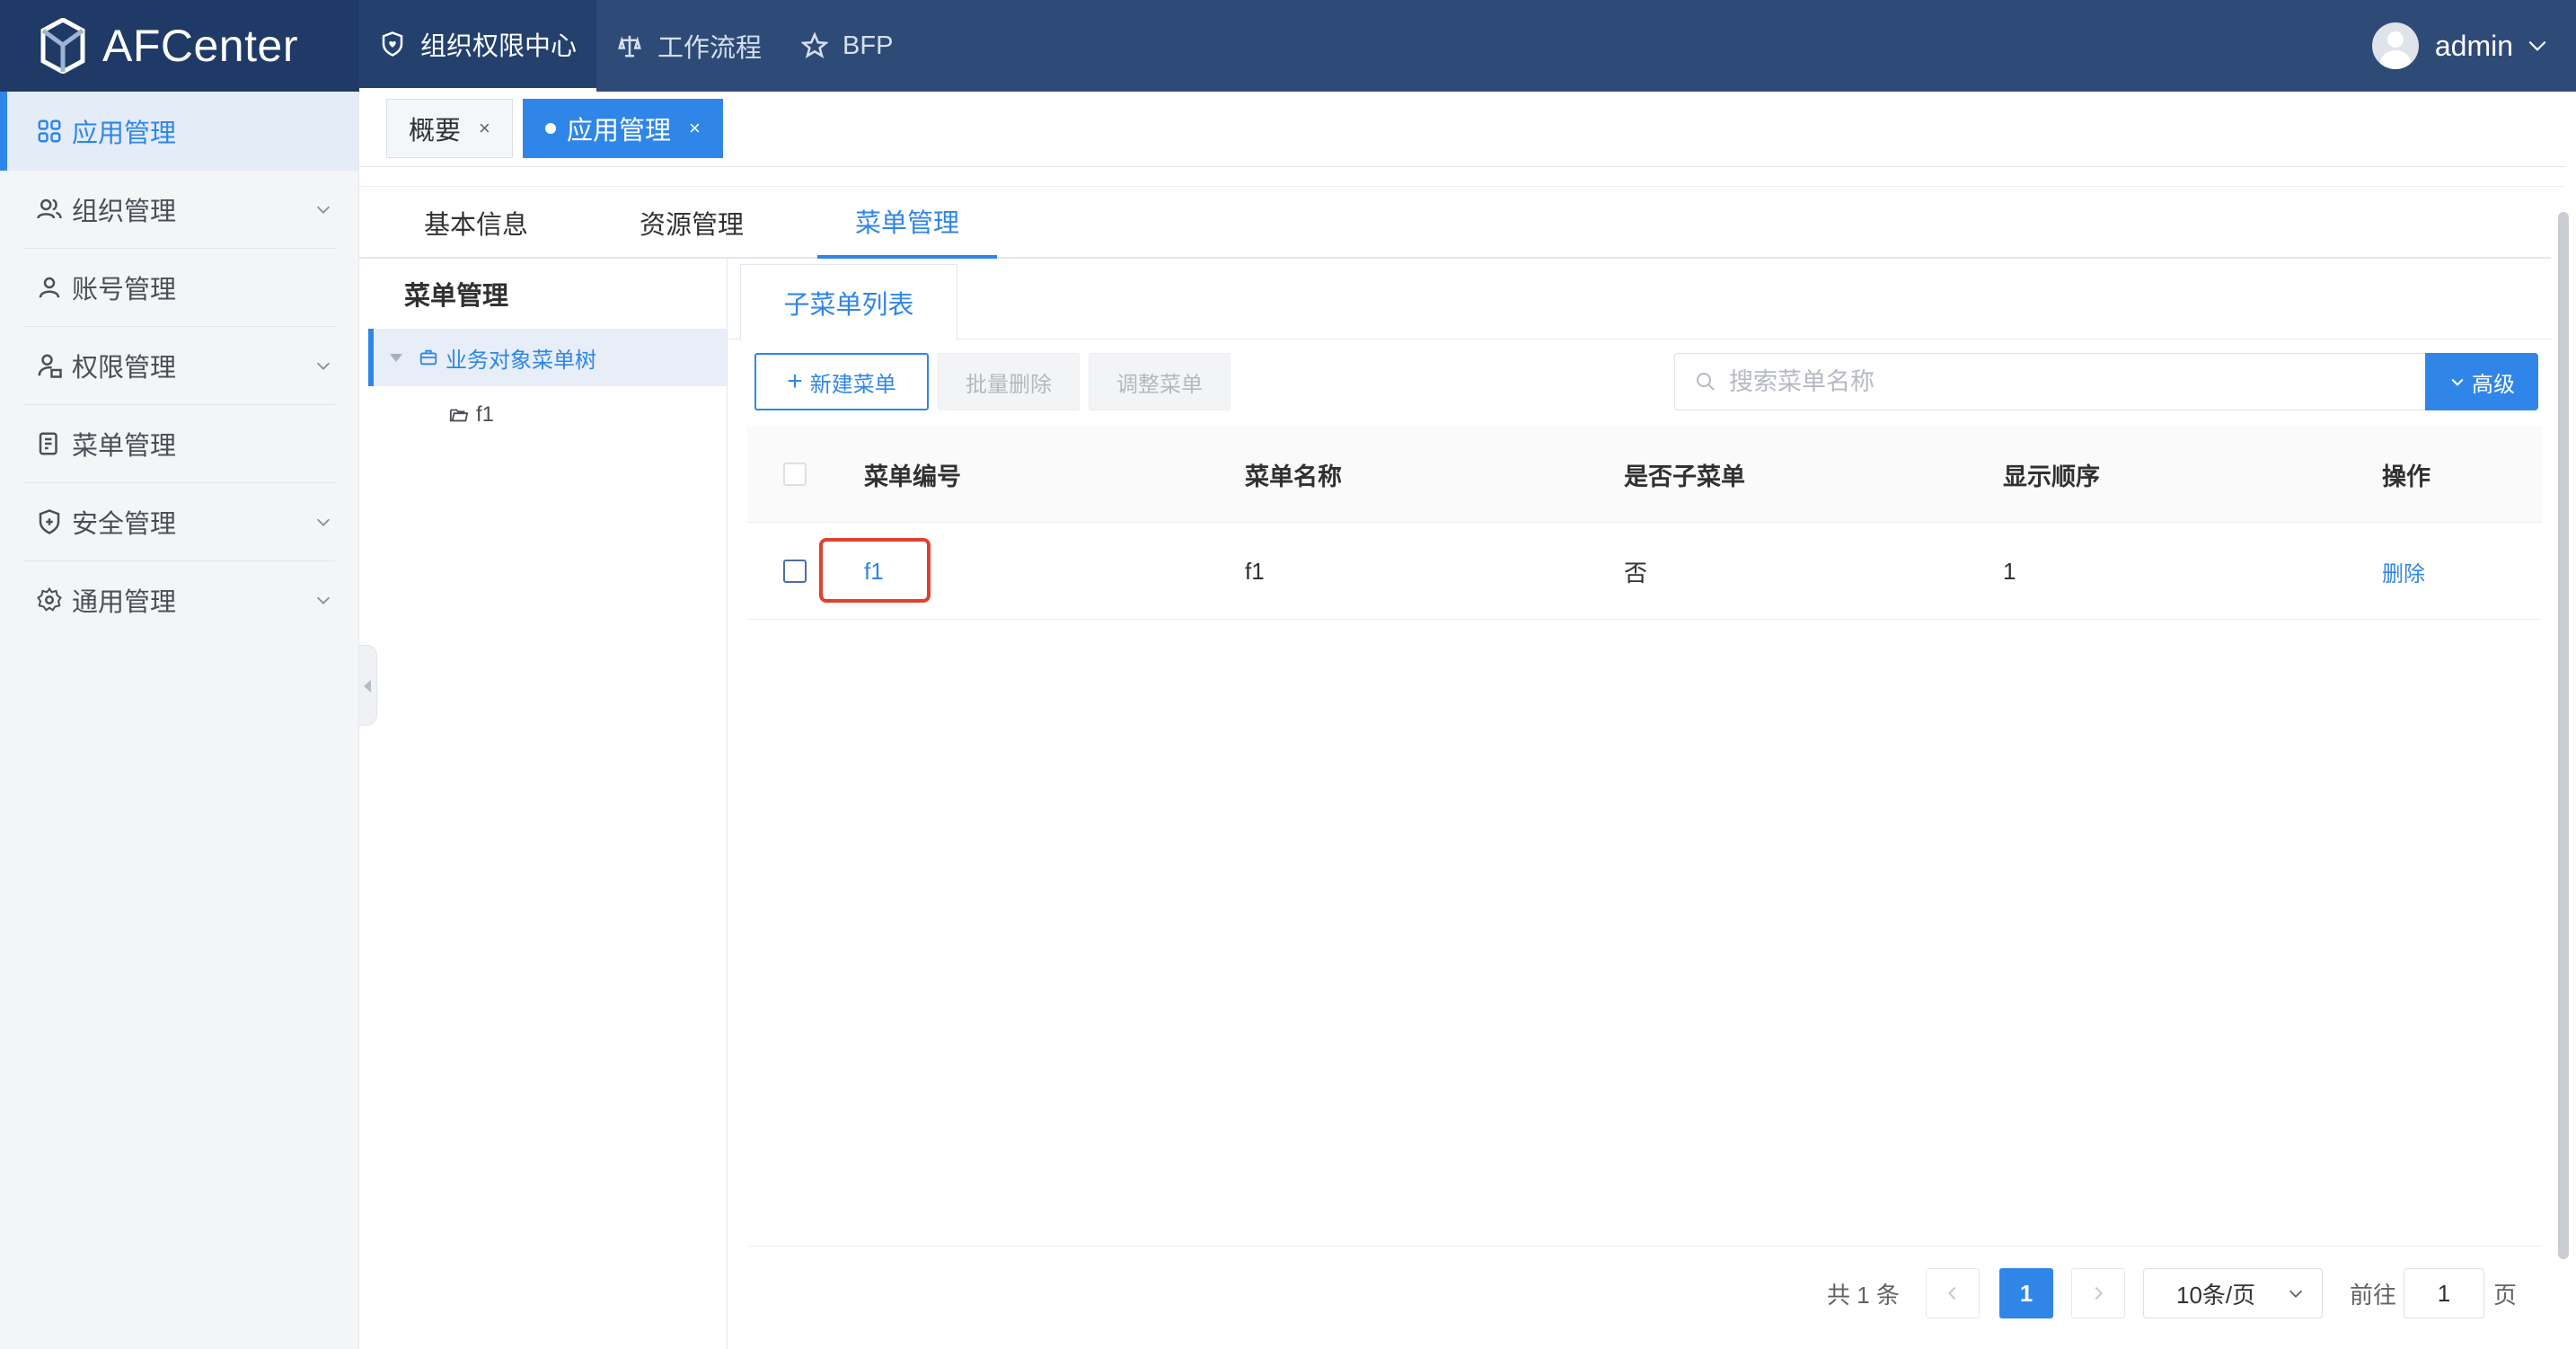  Describe the element at coordinates (62, 46) in the screenshot. I see `afcenter-logo-icon` at that location.